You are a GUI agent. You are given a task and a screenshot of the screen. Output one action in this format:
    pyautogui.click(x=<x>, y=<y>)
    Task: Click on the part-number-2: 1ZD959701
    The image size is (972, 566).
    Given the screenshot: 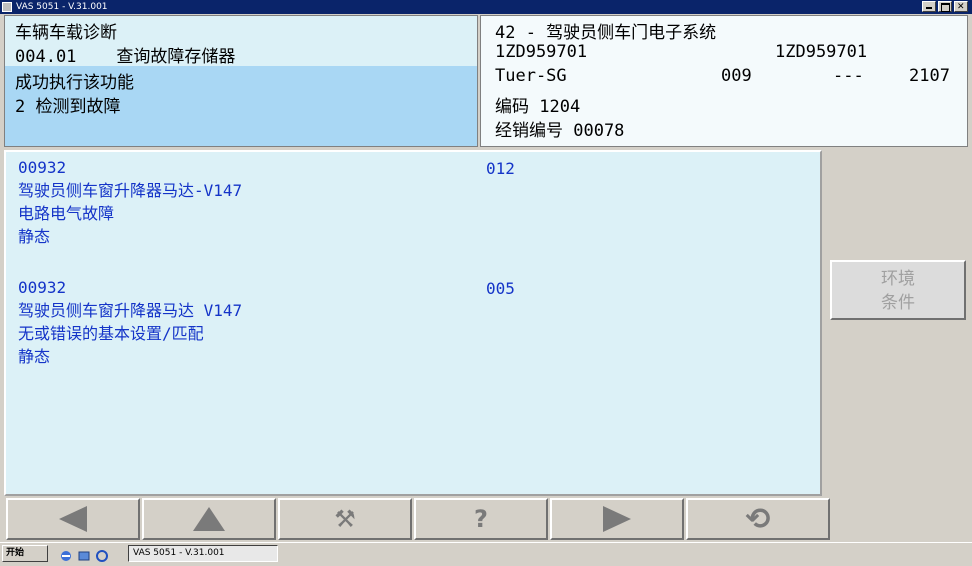 What is the action you would take?
    pyautogui.click(x=821, y=52)
    